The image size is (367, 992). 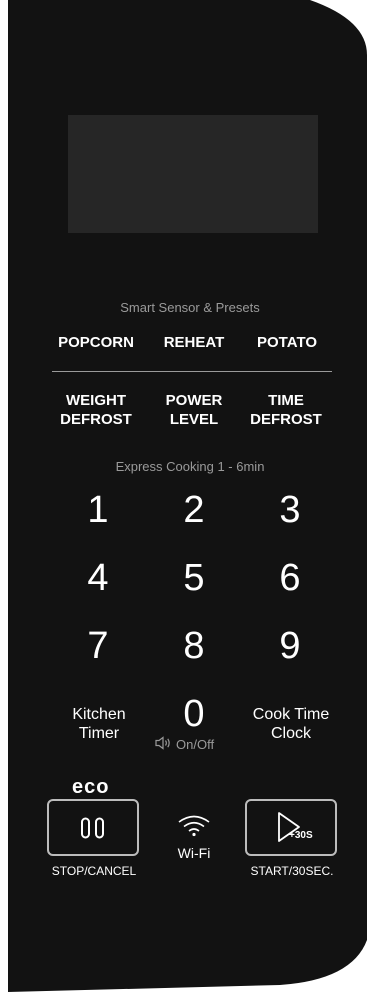 I want to click on pause-icon, so click(x=93, y=830).